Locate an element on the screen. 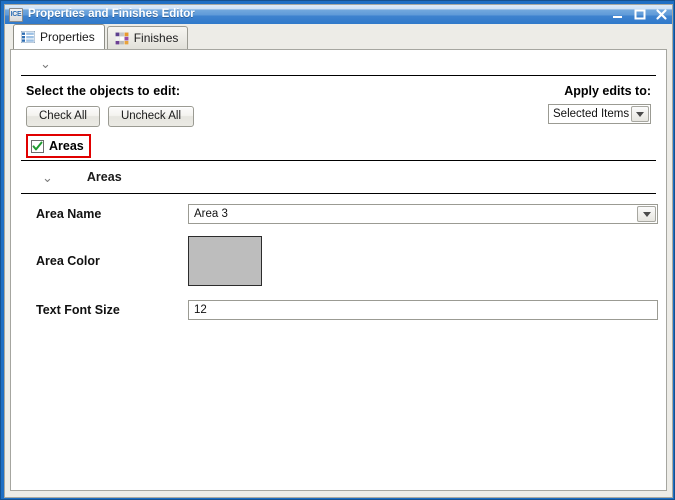 The height and width of the screenshot is (500, 675). areas-checkbox is located at coordinates (37, 146).